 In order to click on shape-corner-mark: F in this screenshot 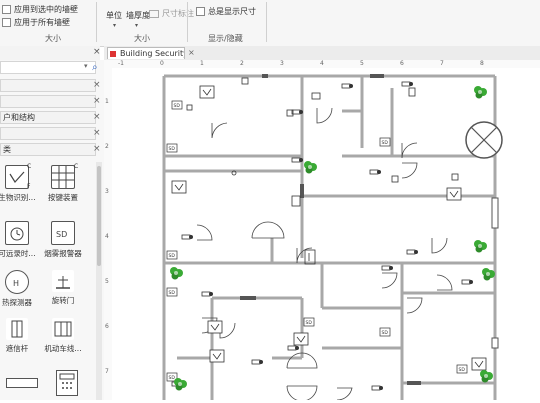, I will do `click(29, 186)`.